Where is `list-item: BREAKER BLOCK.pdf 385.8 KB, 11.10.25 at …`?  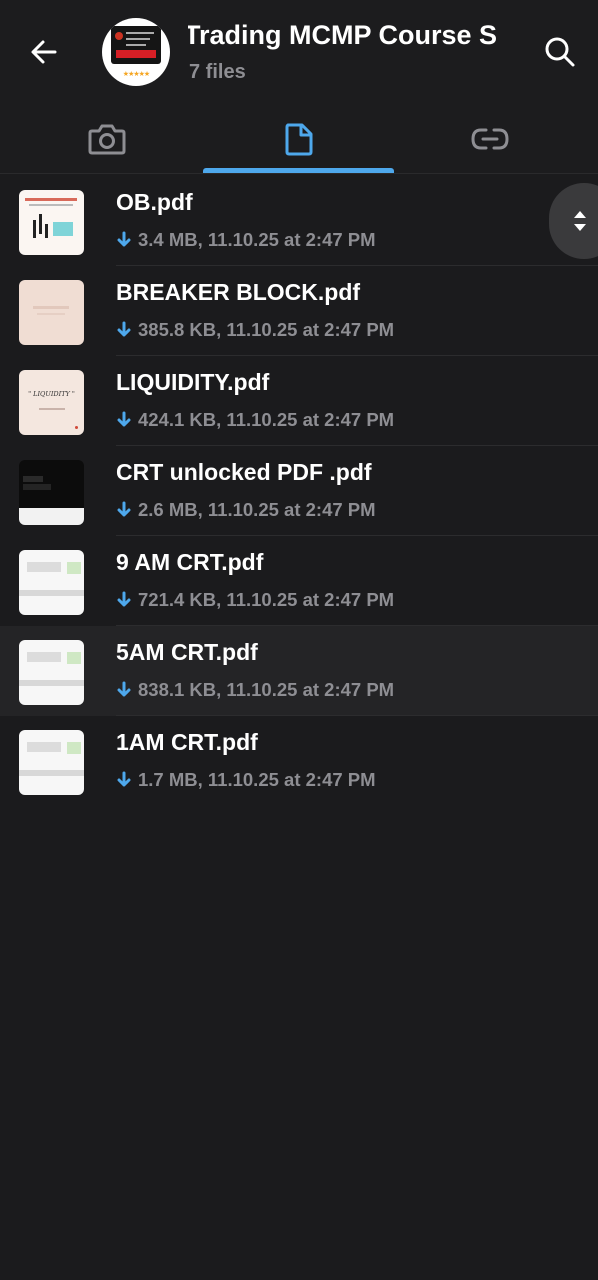
list-item: BREAKER BLOCK.pdf 385.8 KB, 11.10.25 at … is located at coordinates (299, 311).